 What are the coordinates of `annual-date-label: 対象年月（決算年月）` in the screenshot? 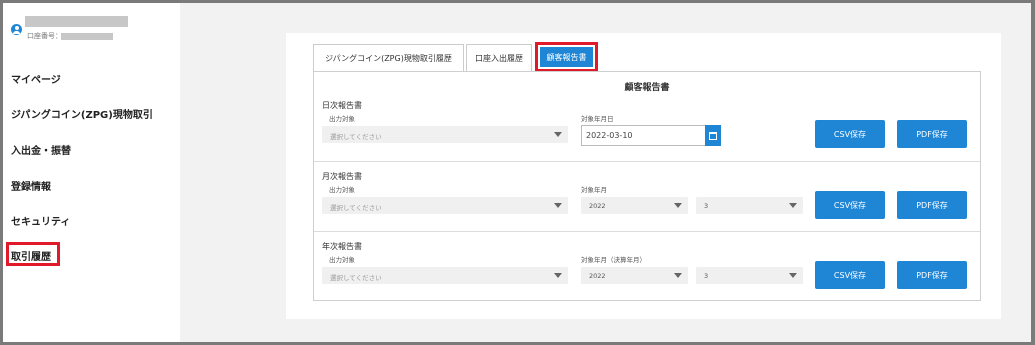 It's located at (613, 260).